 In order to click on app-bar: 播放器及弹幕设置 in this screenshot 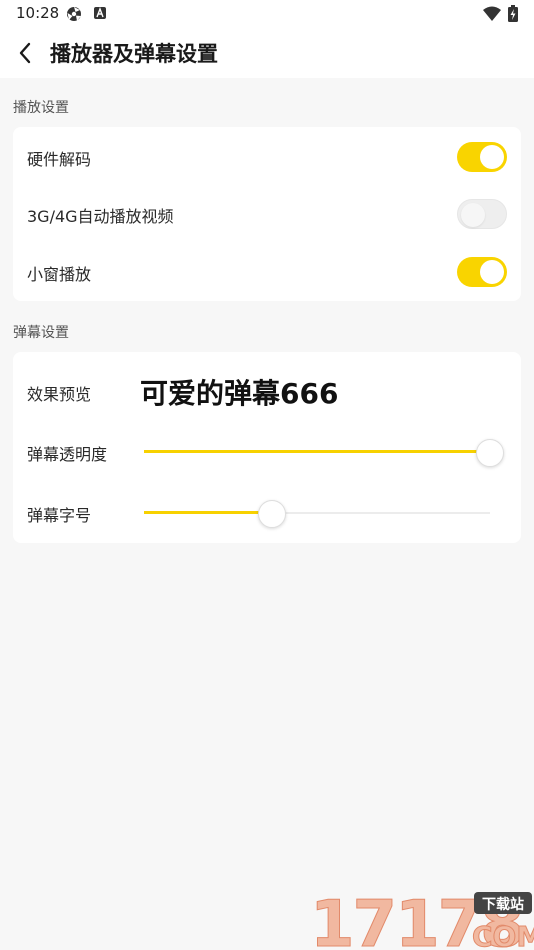, I will do `click(267, 53)`.